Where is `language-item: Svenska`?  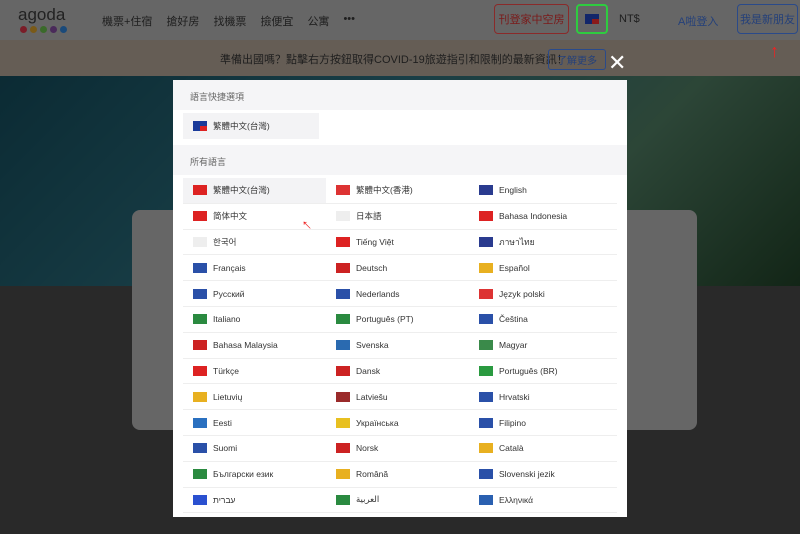
language-item: Svenska is located at coordinates (397, 346).